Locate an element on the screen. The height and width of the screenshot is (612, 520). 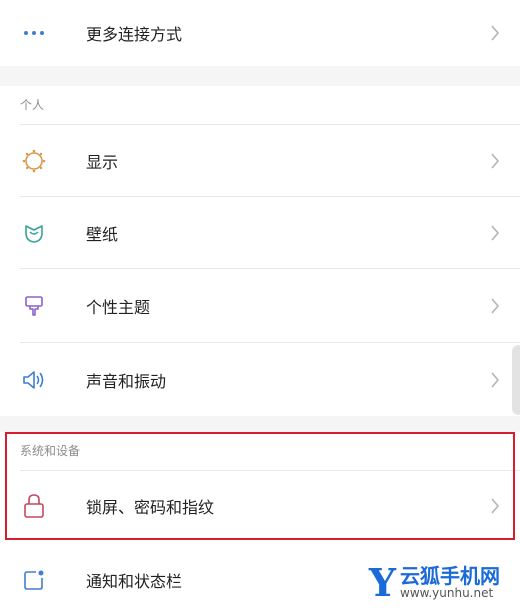
settings-item-theme: 个性主题 is located at coordinates (260, 306).